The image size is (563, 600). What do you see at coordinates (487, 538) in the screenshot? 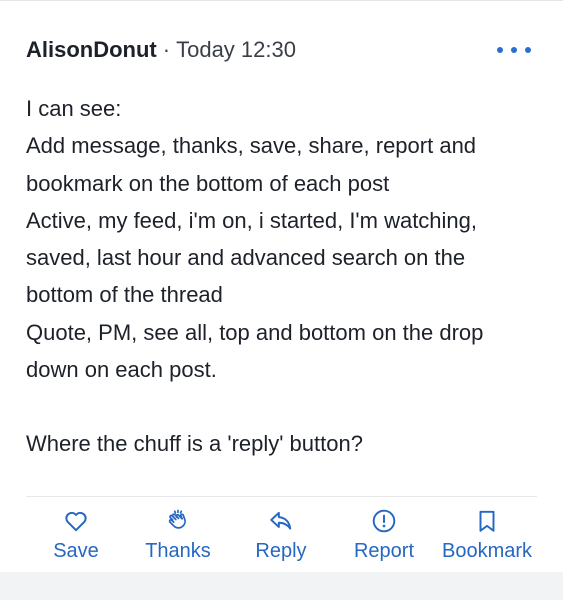
I see `bookmark-button: Bookmark` at bounding box center [487, 538].